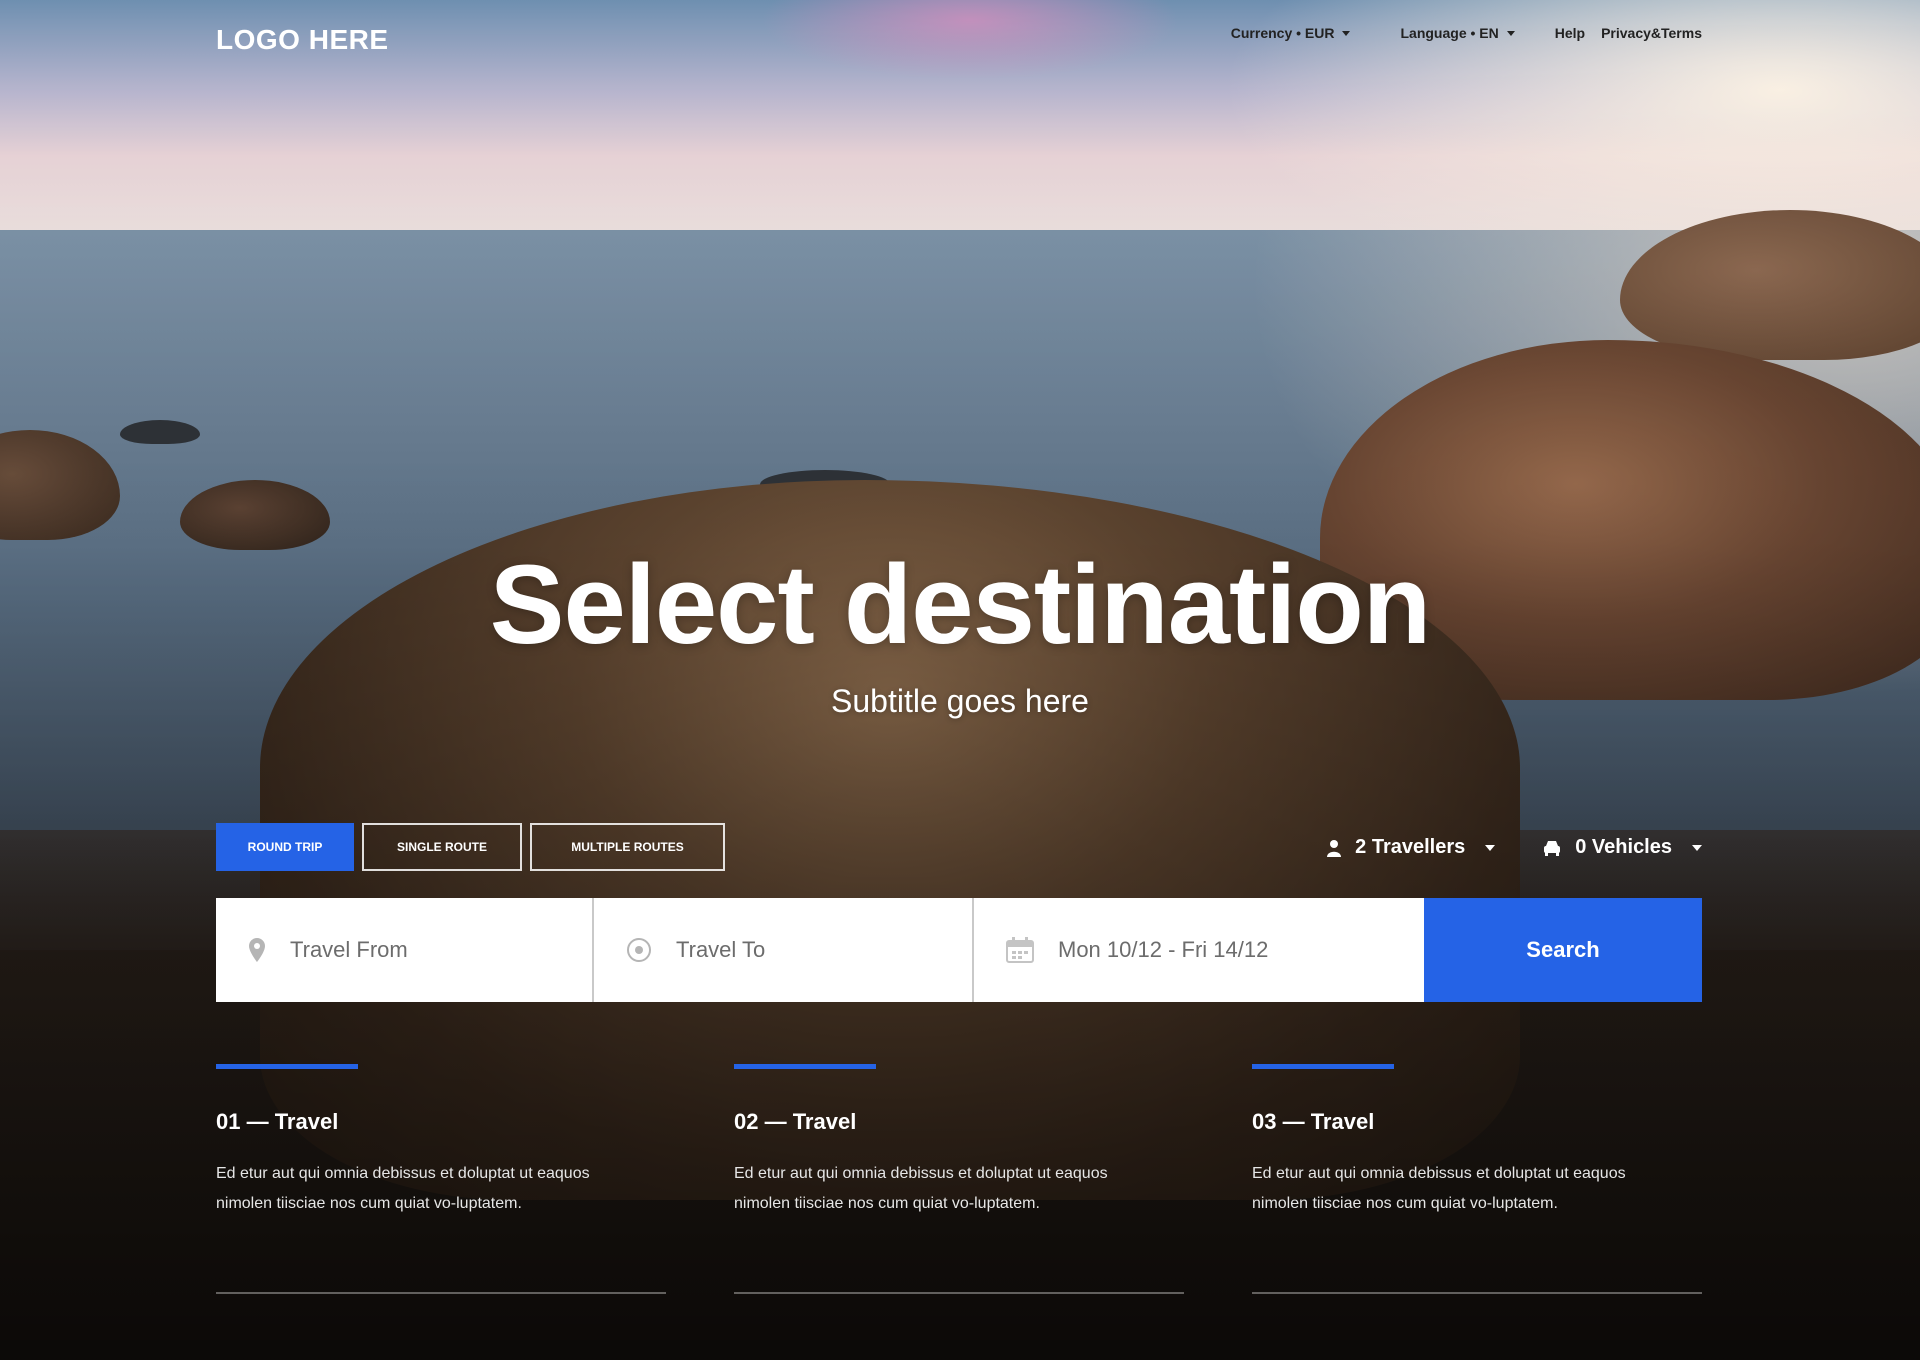  What do you see at coordinates (1334, 848) in the screenshot?
I see `person-icon` at bounding box center [1334, 848].